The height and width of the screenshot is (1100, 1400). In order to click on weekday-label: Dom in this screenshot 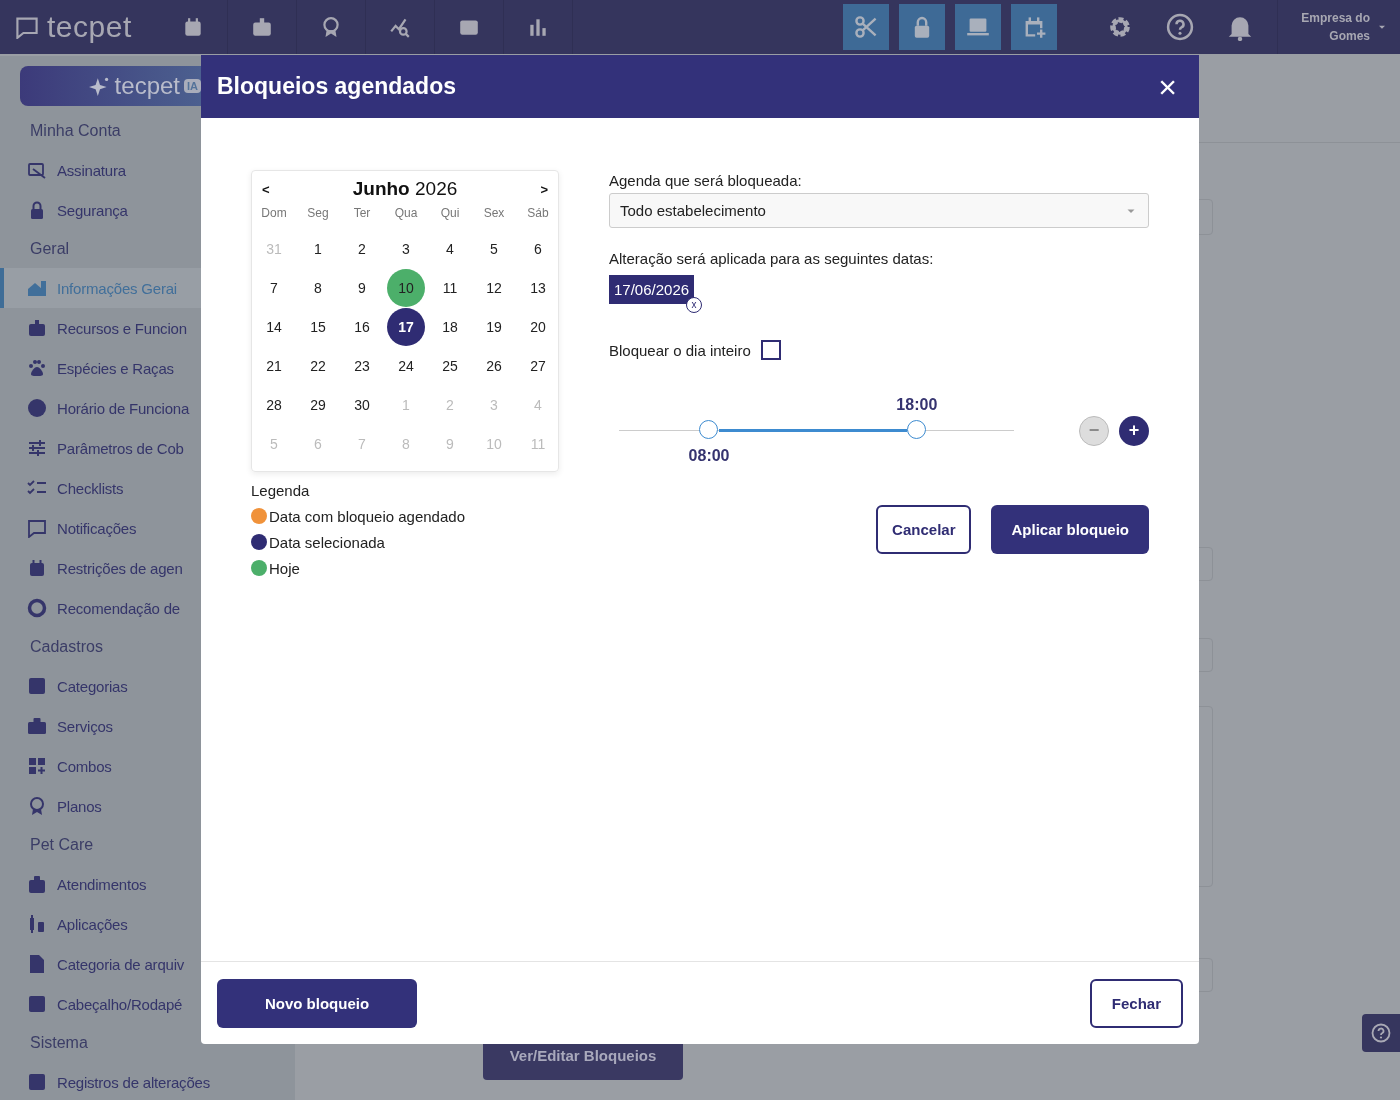, I will do `click(274, 213)`.